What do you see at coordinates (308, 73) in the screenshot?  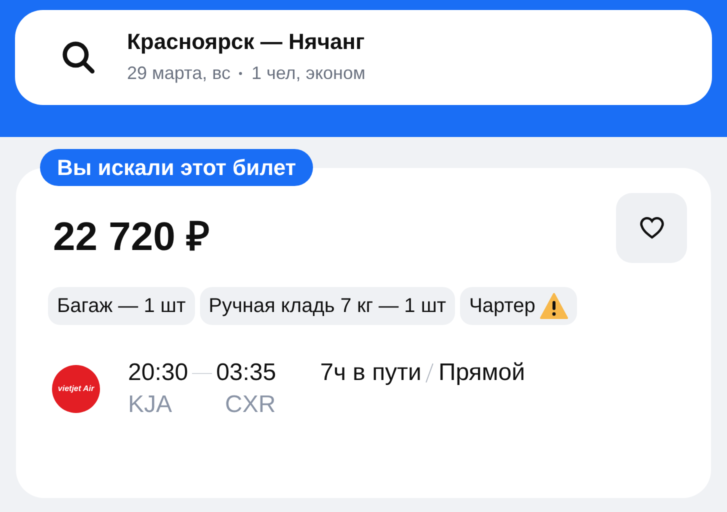 I see `search-details: 1 чел, эконом` at bounding box center [308, 73].